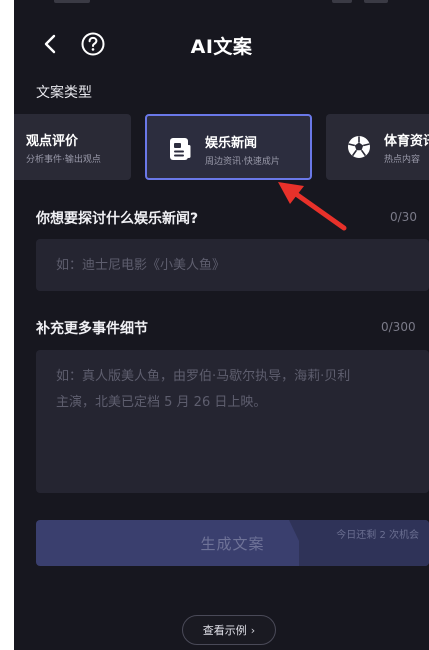 This screenshot has width=429, height=650. I want to click on type-card-opinion: 观点评价 分析事件·输出观点, so click(72, 147).